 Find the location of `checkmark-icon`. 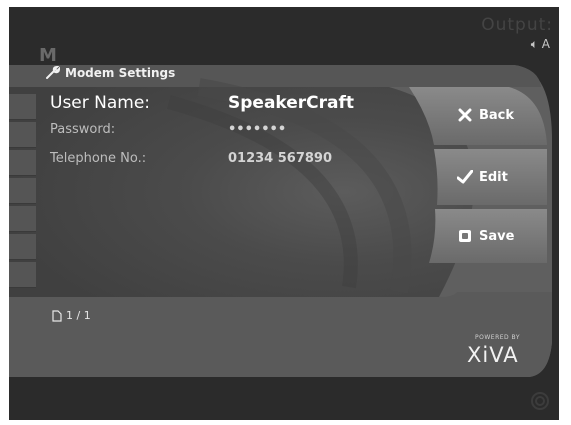

checkmark-icon is located at coordinates (465, 177).